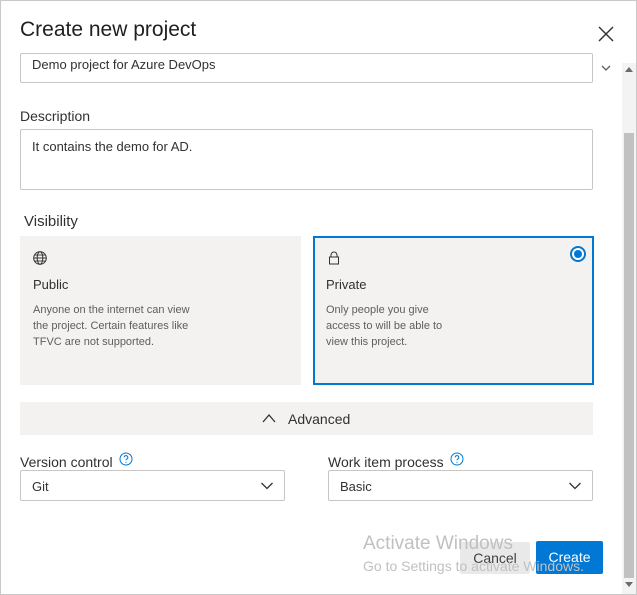 Image resolution: width=637 pixels, height=595 pixels. Describe the element at coordinates (124, 64) in the screenshot. I see `project-name-value: Demo project for Azure DevOps` at that location.